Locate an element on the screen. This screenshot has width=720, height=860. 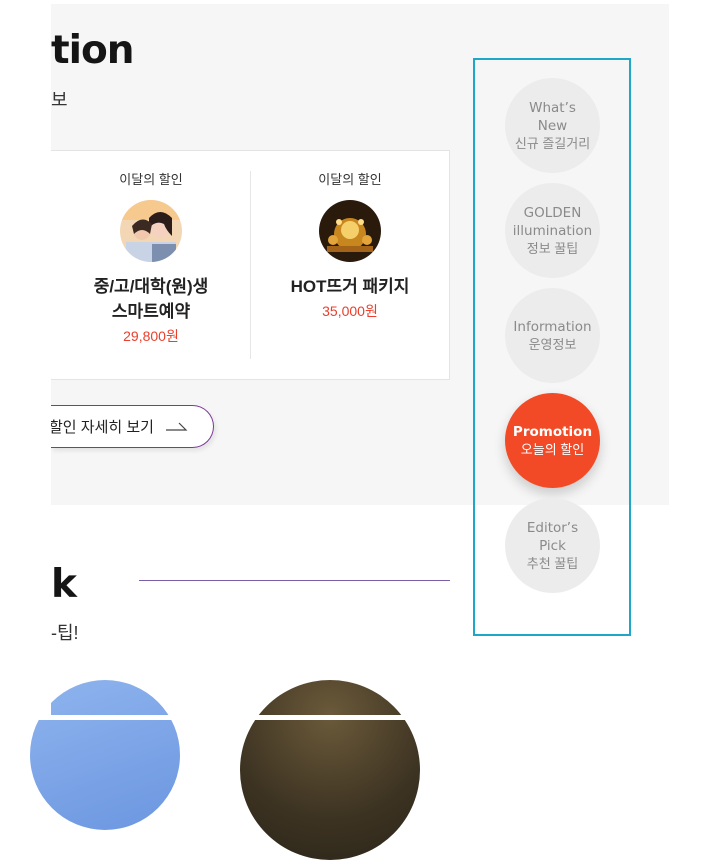
promotion-item: 이달의 할인 HOT뜨거 패키지 35,000원 is located at coordinates (350, 236).